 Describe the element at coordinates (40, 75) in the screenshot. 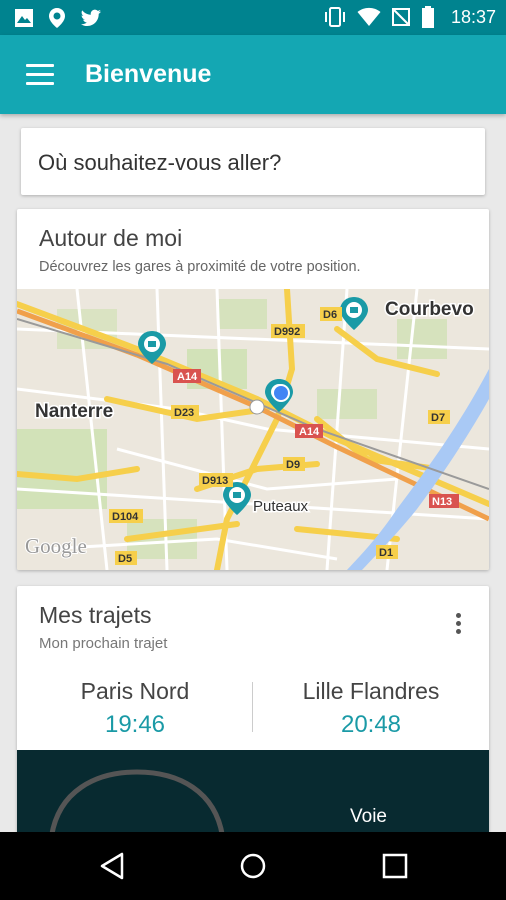

I see `hamburger-menu-icon` at that location.